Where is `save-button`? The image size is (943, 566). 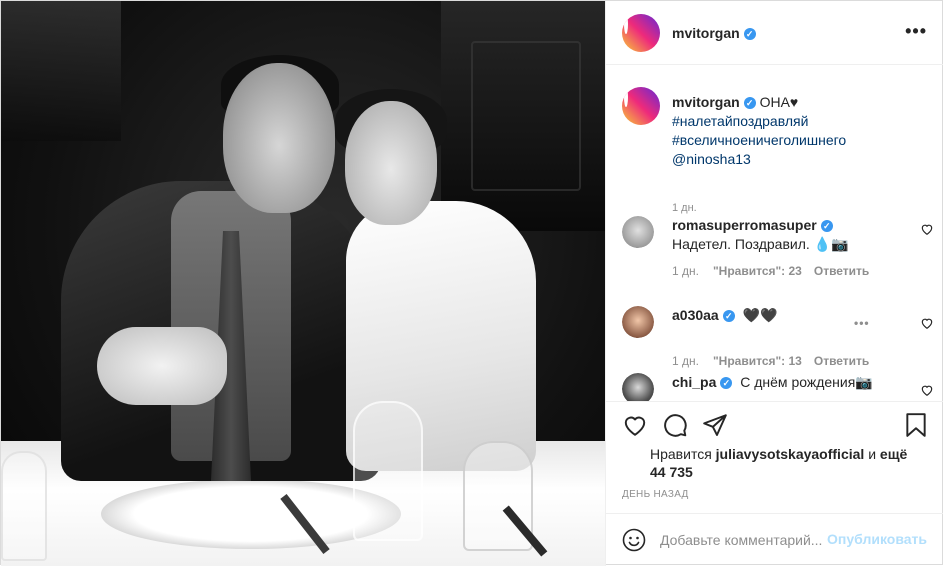
save-button is located at coordinates (916, 425).